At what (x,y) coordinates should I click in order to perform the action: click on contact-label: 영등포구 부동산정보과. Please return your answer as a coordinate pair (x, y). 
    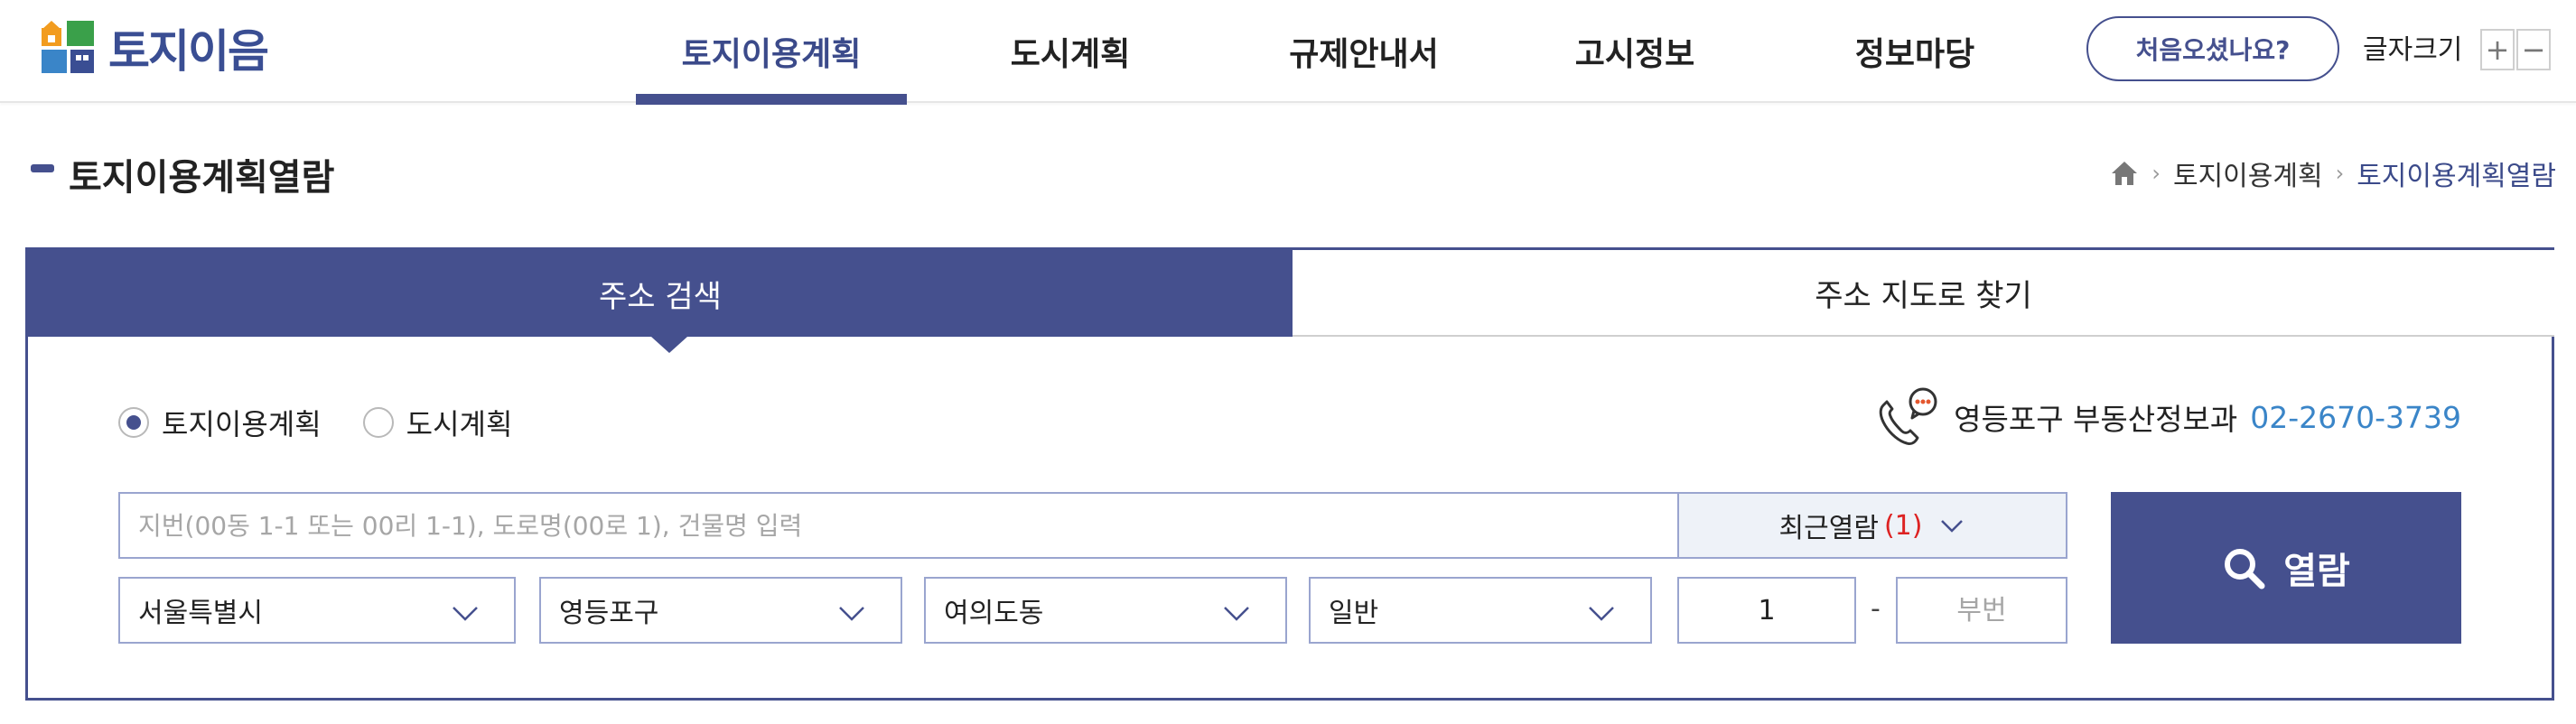
    Looking at the image, I should click on (2096, 419).